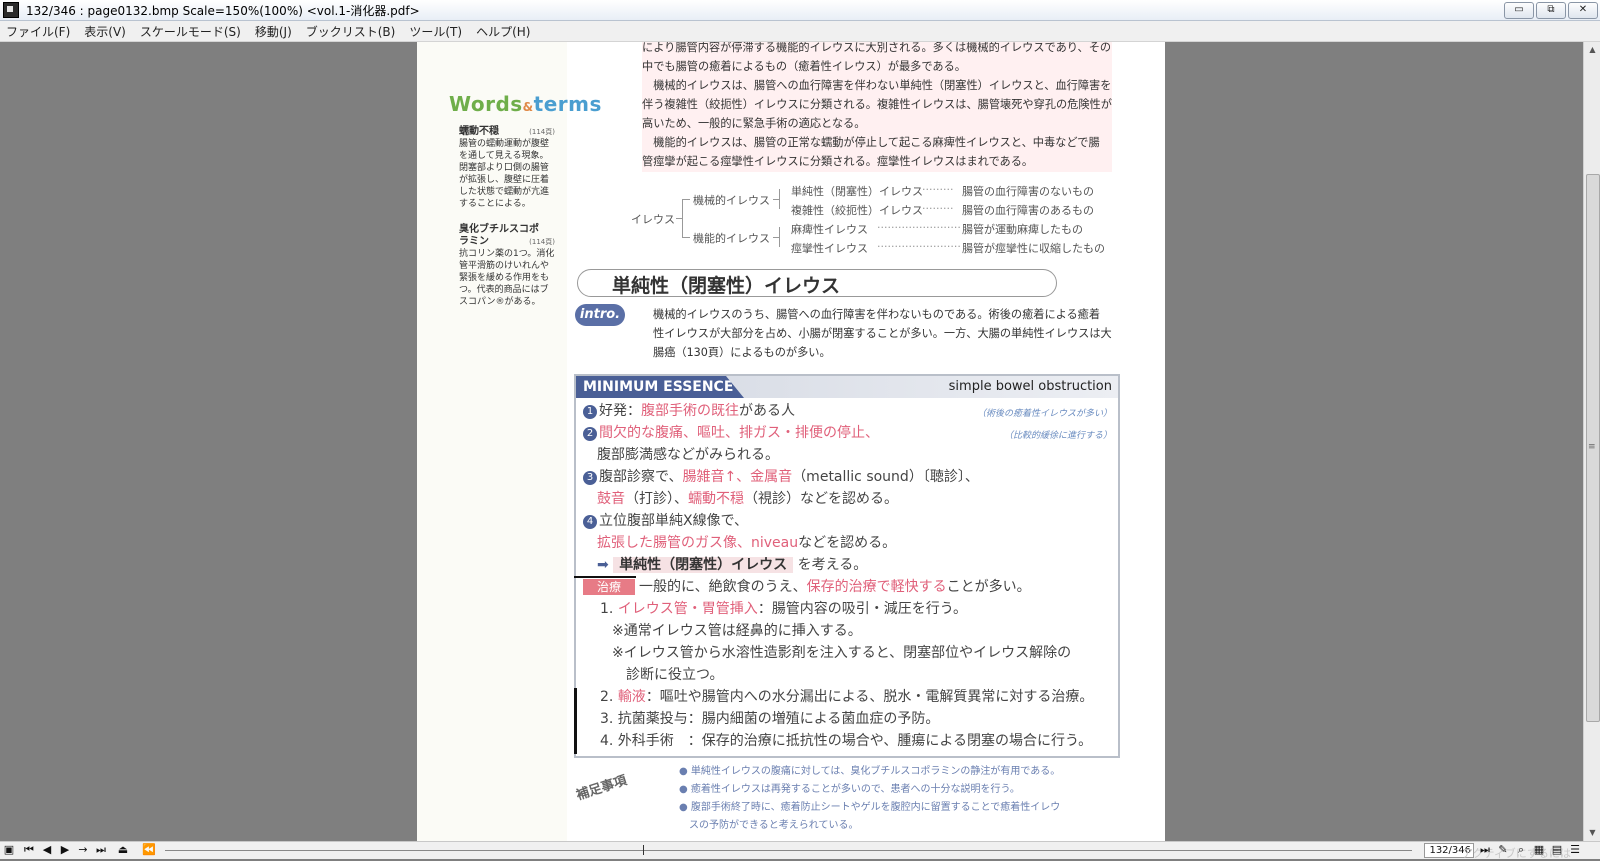 Image resolution: width=1600 pixels, height=861 pixels. I want to click on treatment-item: 2. 輸液：嘔吐や腸管内への水分漏出による、脱水・電解質異常に対する治療。, so click(847, 697).